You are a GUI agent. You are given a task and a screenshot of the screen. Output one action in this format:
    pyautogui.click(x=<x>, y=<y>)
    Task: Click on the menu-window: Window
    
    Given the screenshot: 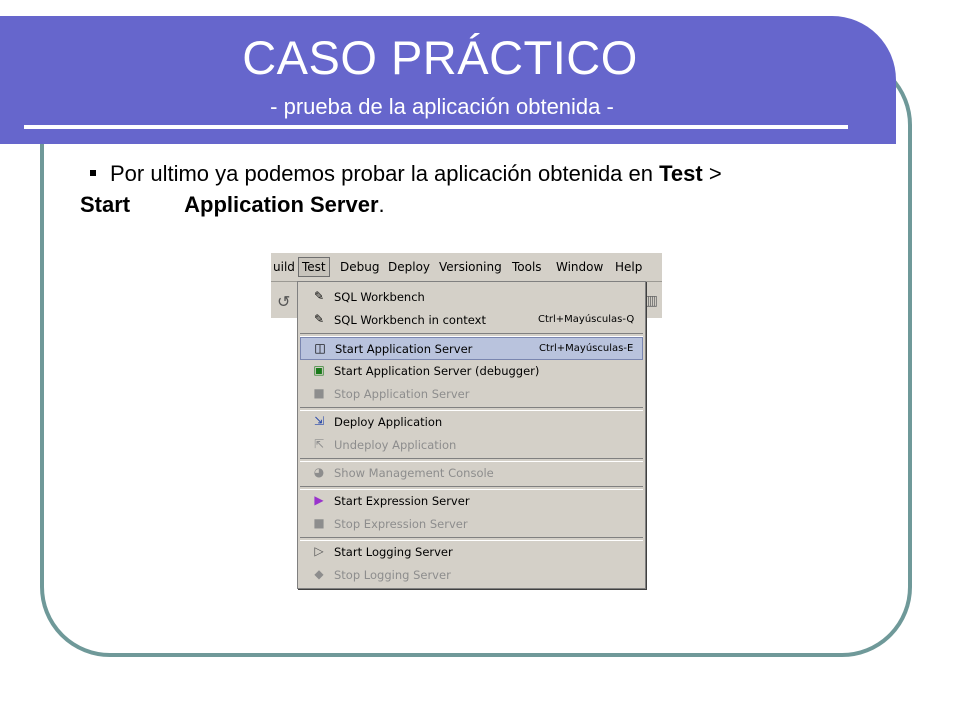 What is the action you would take?
    pyautogui.click(x=579, y=267)
    